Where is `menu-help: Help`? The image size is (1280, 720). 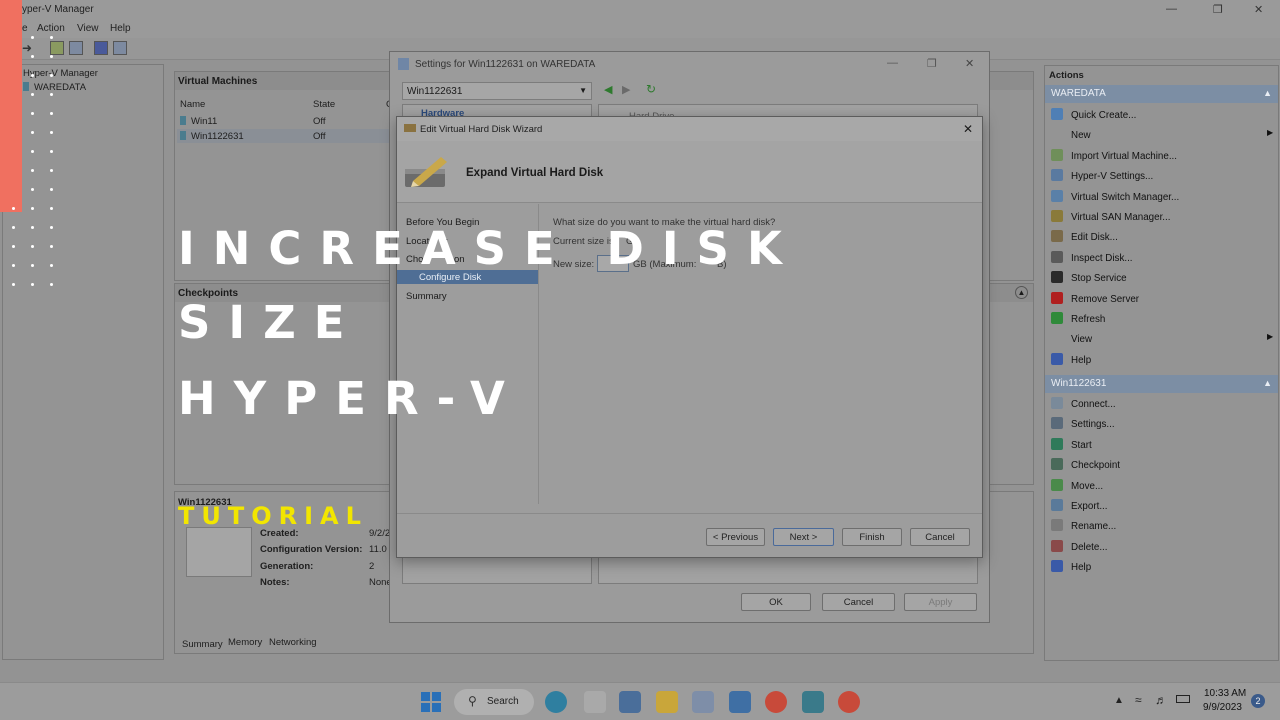
menu-help: Help is located at coordinates (120, 28).